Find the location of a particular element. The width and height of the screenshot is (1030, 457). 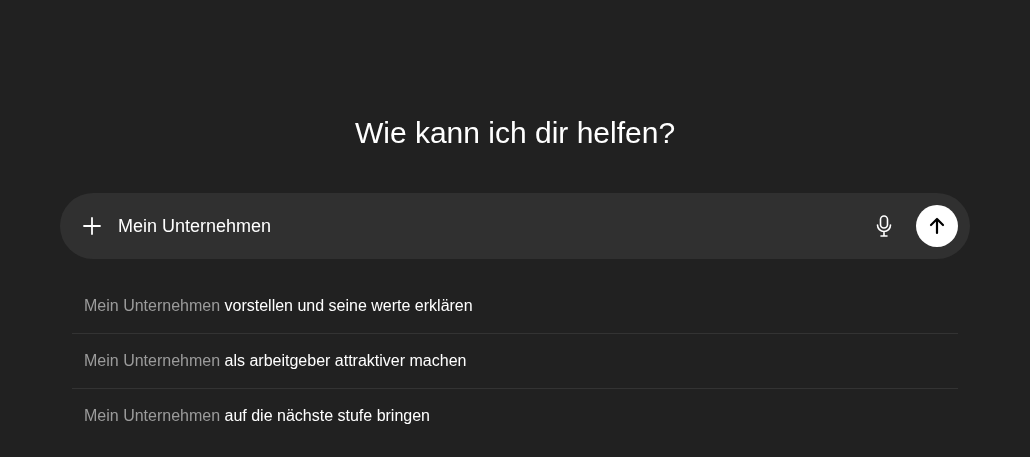

heading: Wie kann ich dir helfen? is located at coordinates (515, 133).